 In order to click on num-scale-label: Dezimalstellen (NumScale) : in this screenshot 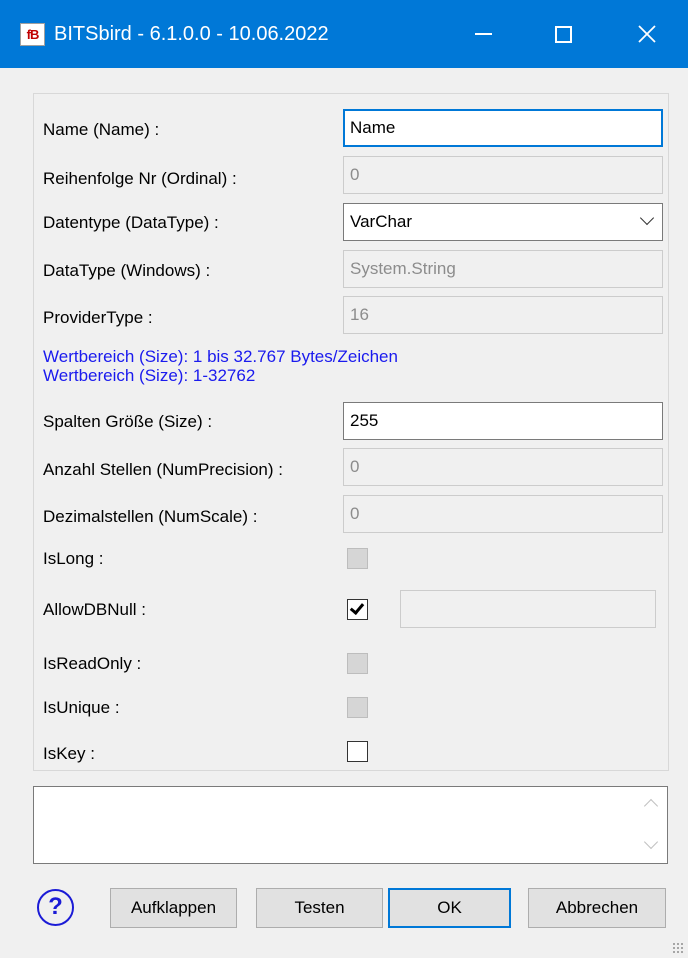, I will do `click(150, 516)`.